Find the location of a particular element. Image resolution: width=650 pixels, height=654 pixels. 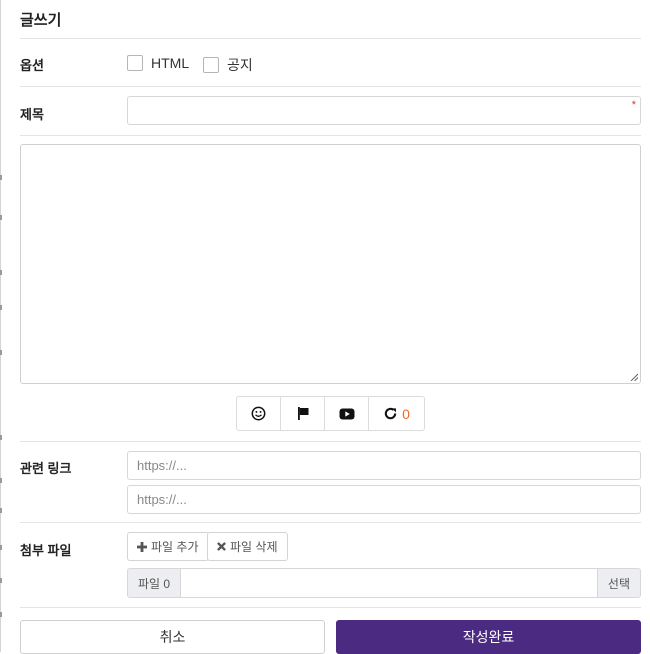

link-label: 관련 링크 is located at coordinates (46, 468).